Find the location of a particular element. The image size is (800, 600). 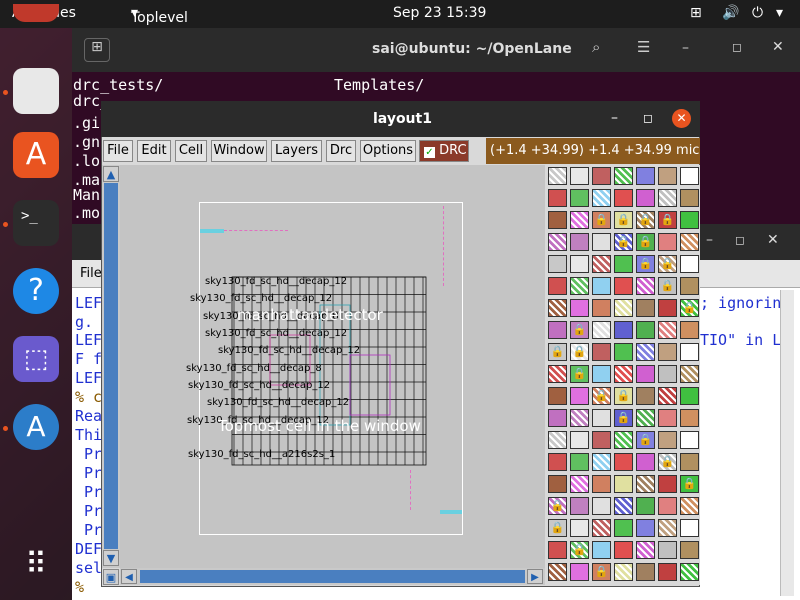

power-icon: ⏻ is located at coordinates (757, 13).